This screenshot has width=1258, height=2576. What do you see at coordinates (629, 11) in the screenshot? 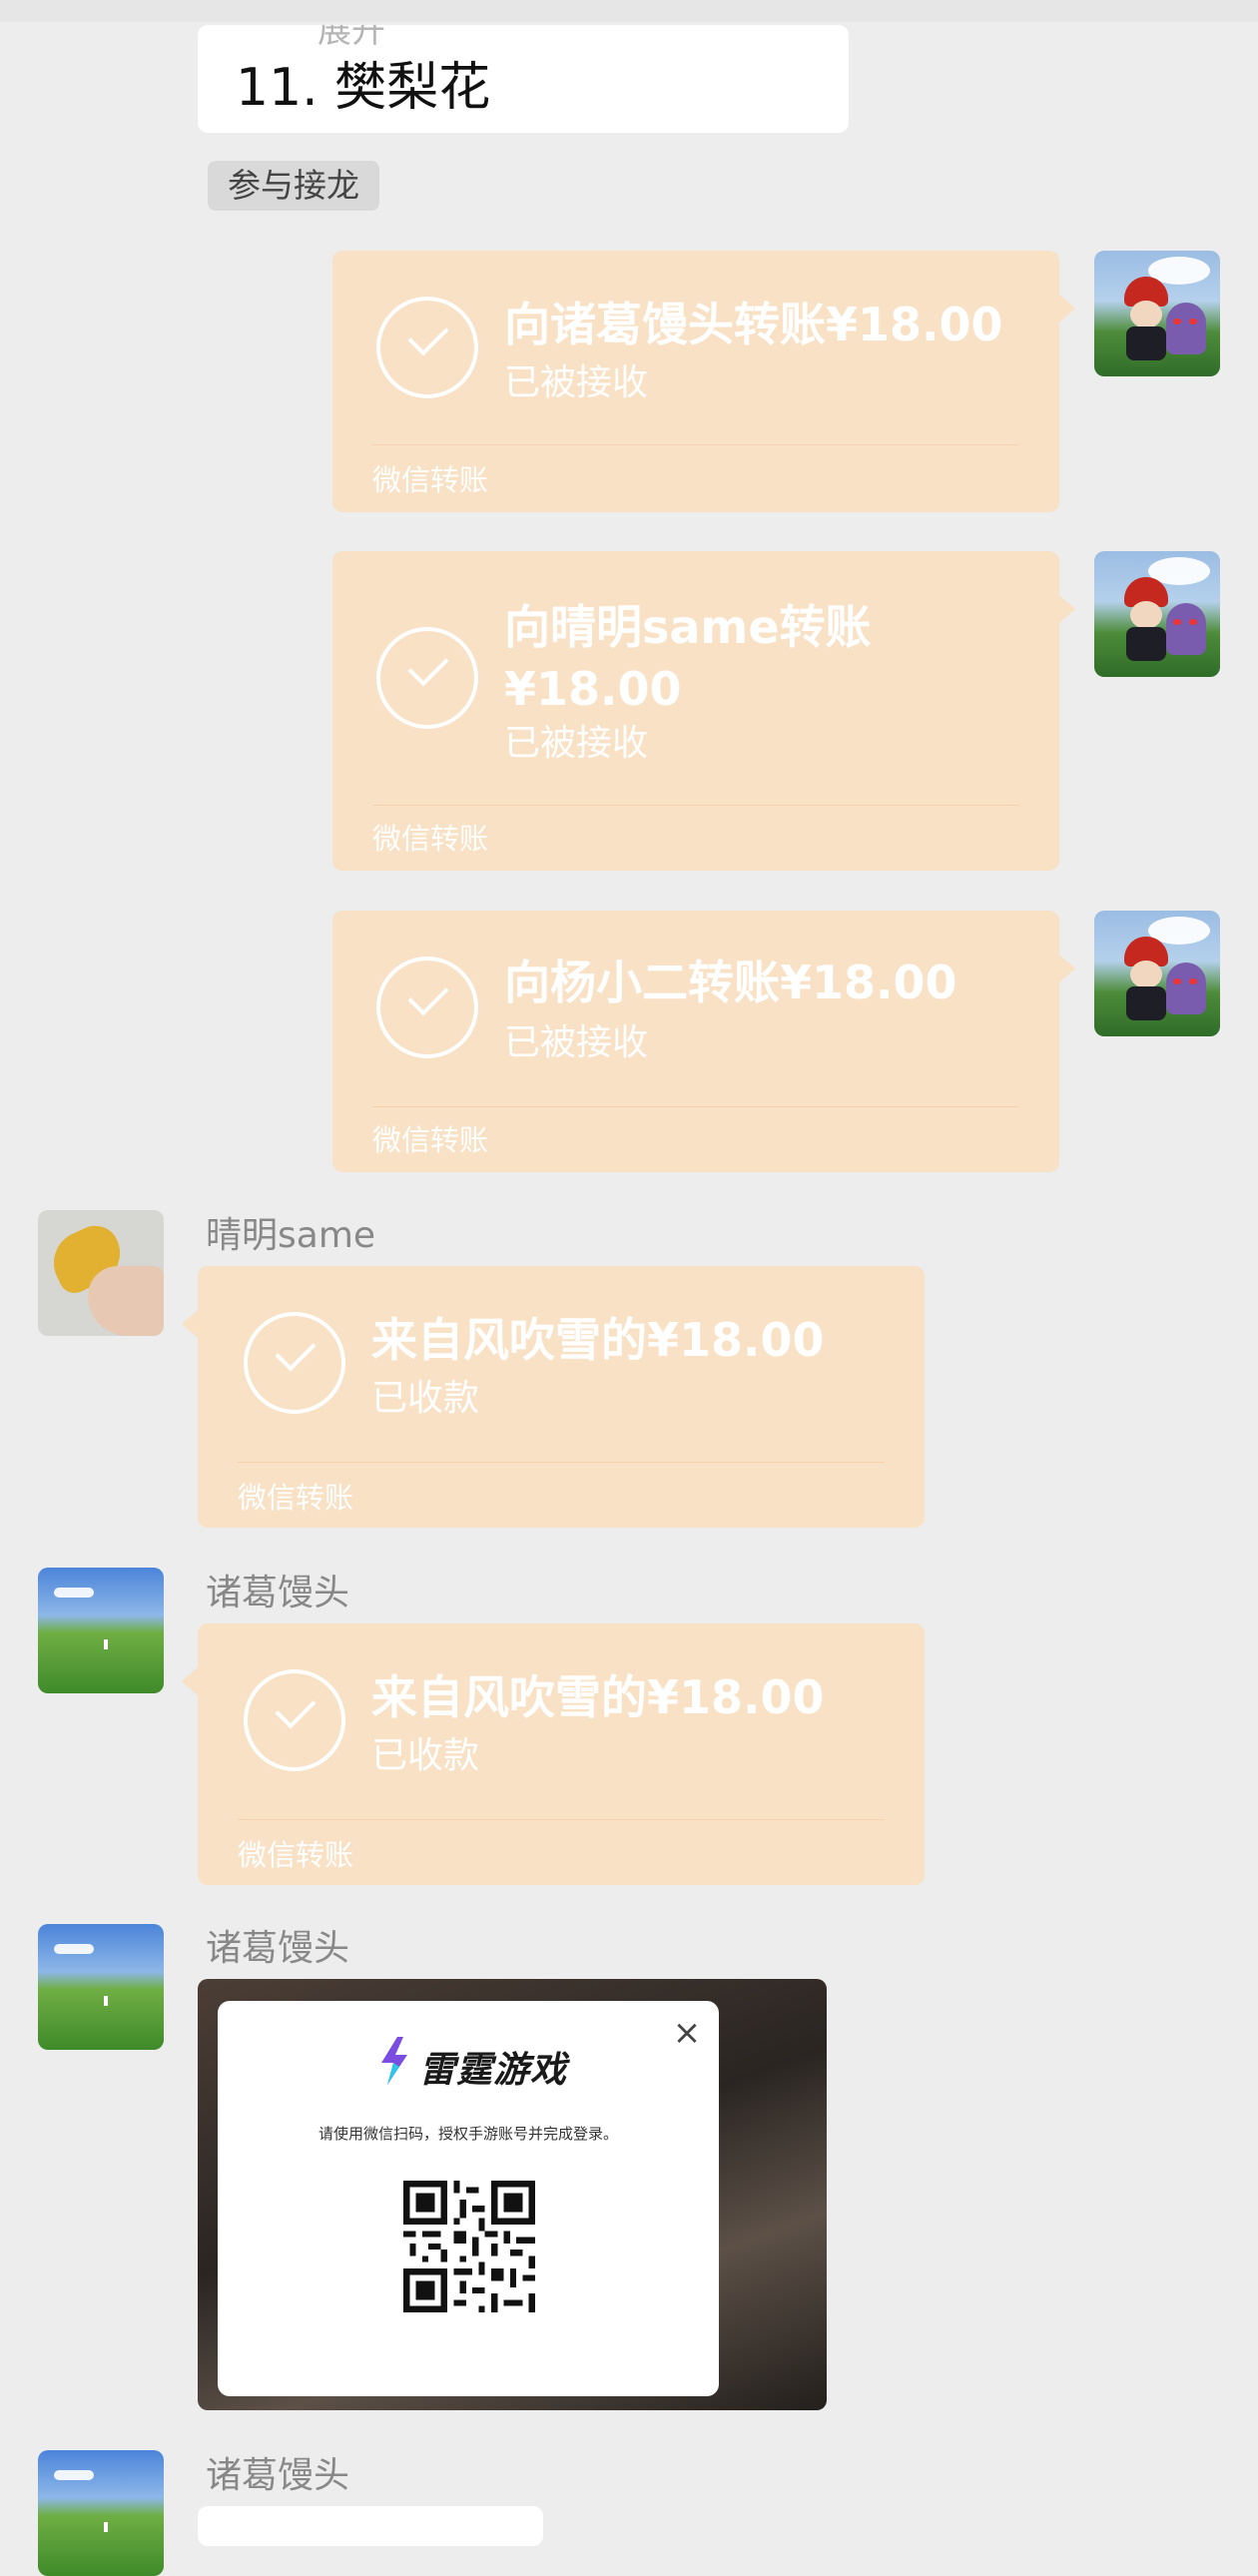
I see `top-edge` at bounding box center [629, 11].